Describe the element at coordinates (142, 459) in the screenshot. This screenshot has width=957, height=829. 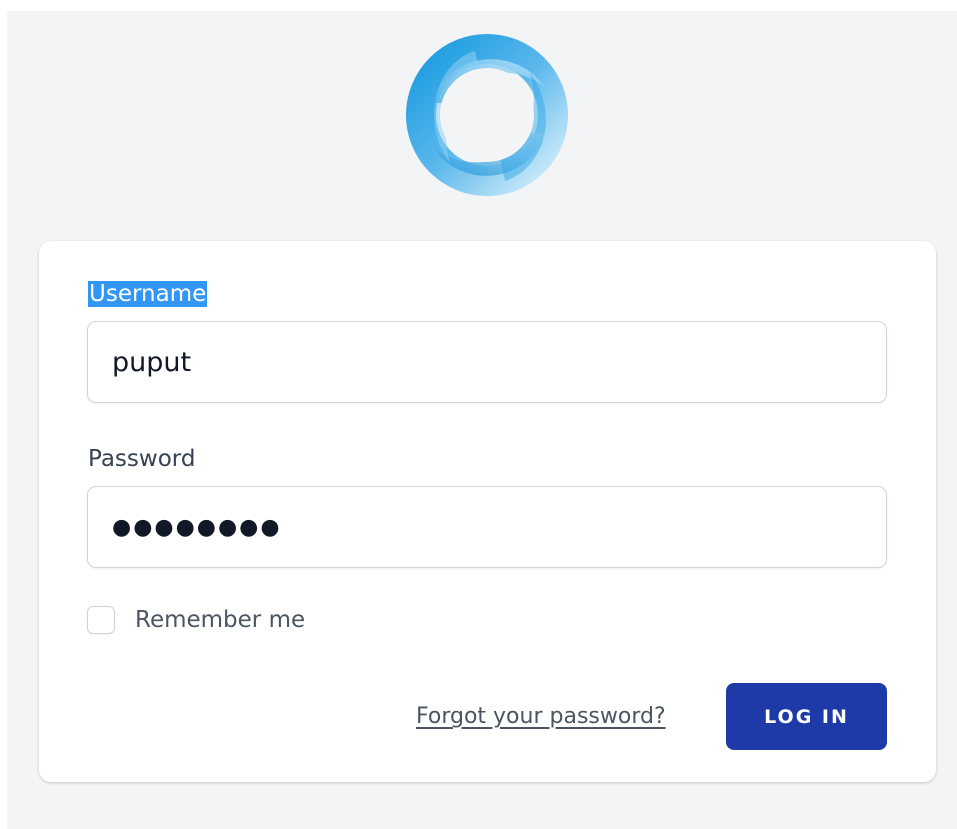
I see `password-label: Password` at that location.